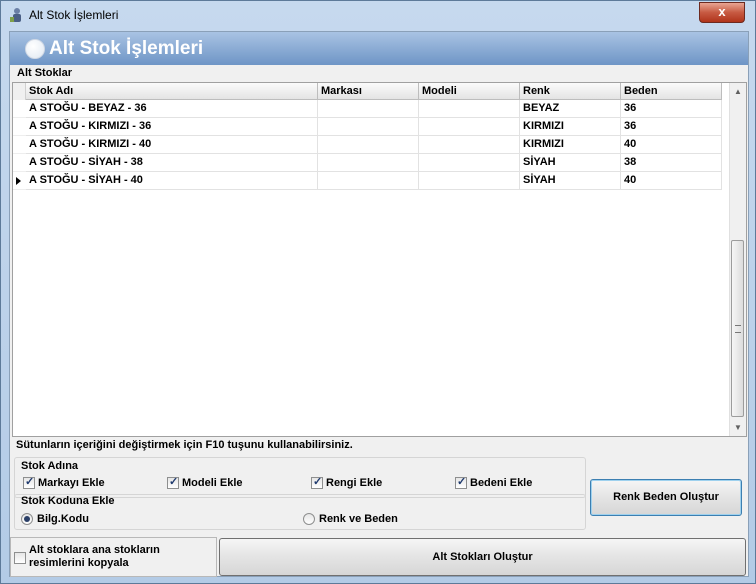  I want to click on header-title: Alt Stok İşlemleri, so click(126, 48).